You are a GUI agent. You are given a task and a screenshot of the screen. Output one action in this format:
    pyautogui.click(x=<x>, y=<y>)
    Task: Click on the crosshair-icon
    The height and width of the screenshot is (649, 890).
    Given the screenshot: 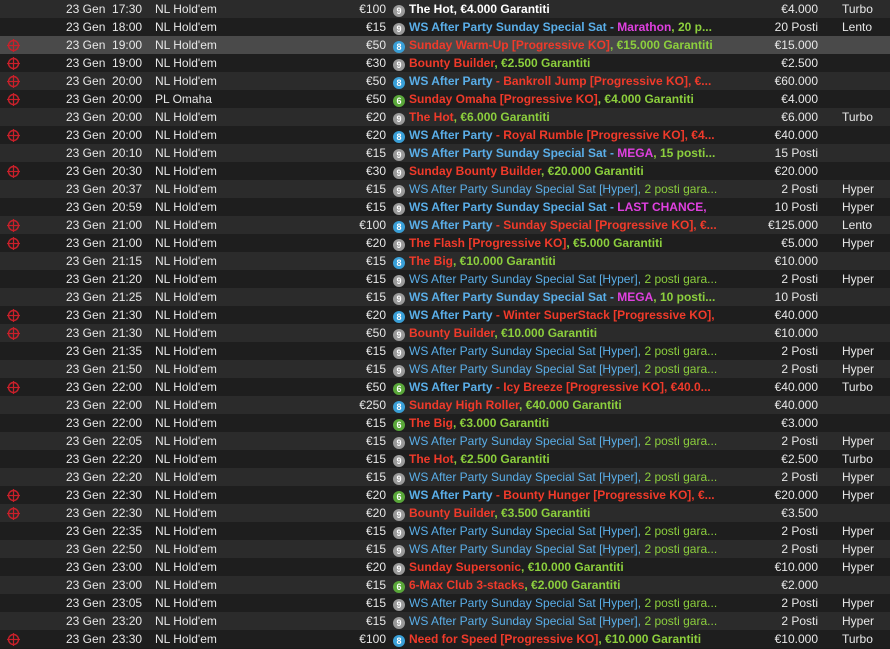 What is the action you would take?
    pyautogui.click(x=13, y=639)
    